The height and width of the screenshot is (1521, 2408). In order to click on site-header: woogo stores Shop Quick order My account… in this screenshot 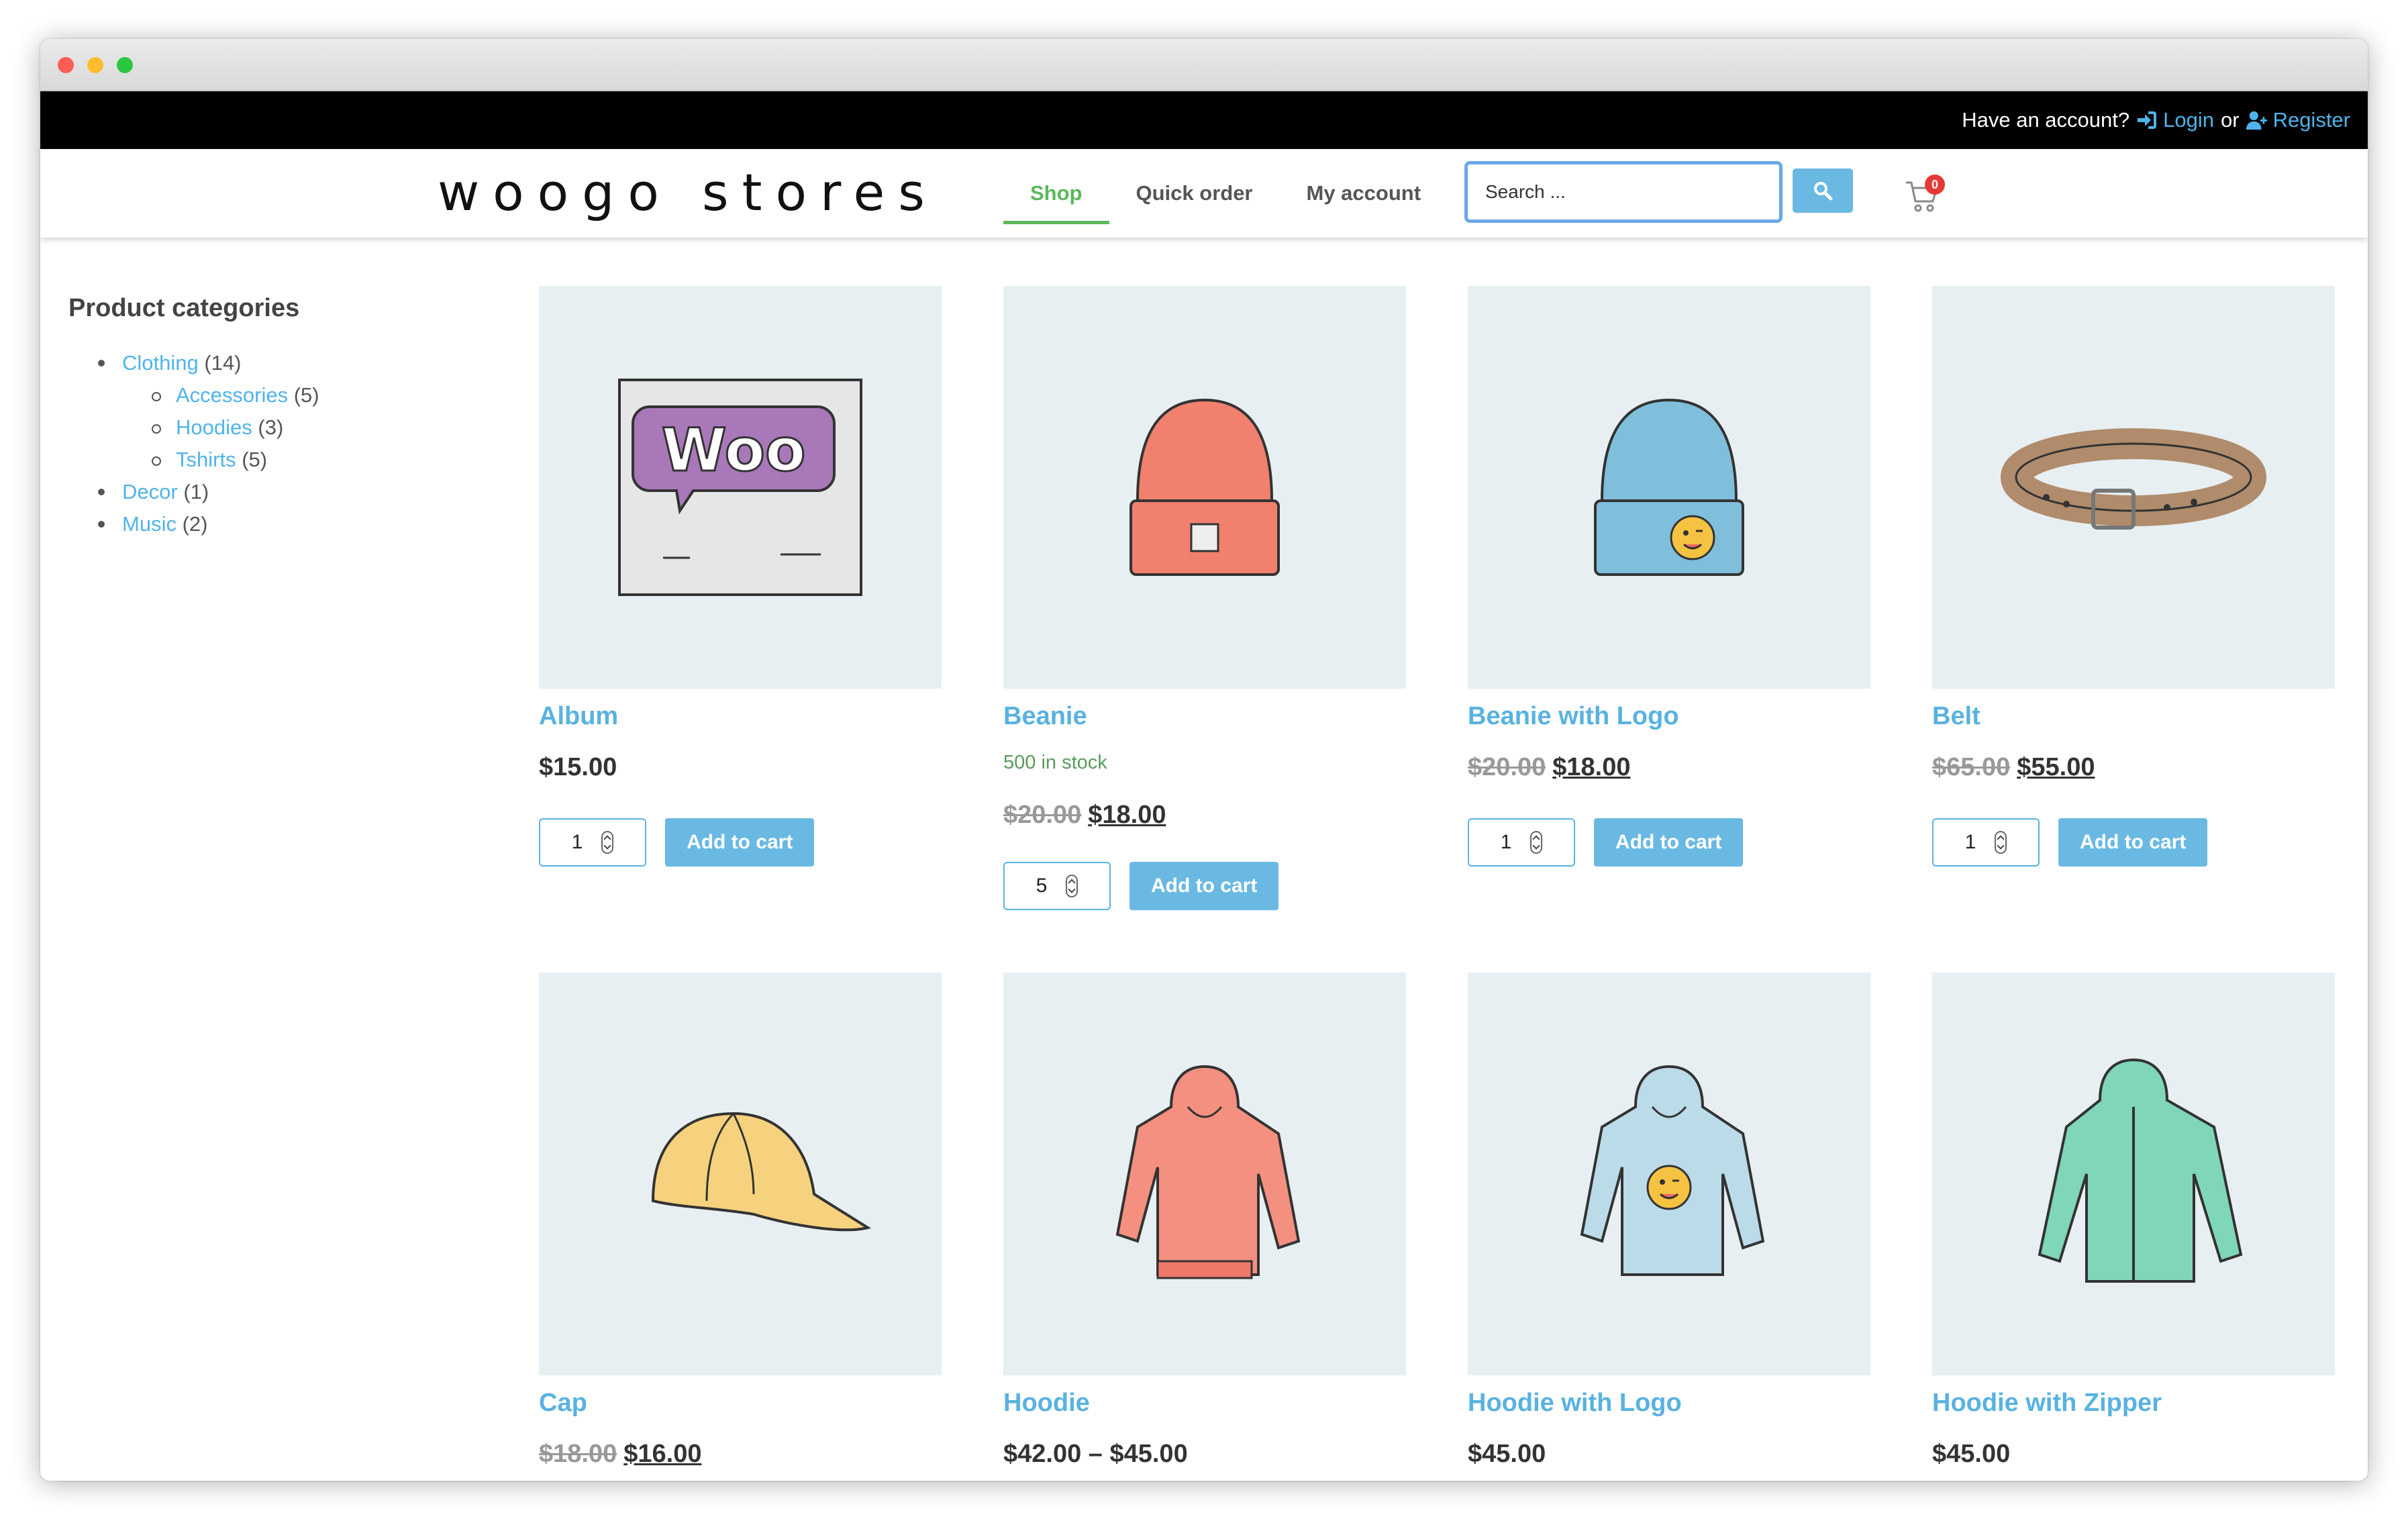, I will do `click(1204, 193)`.